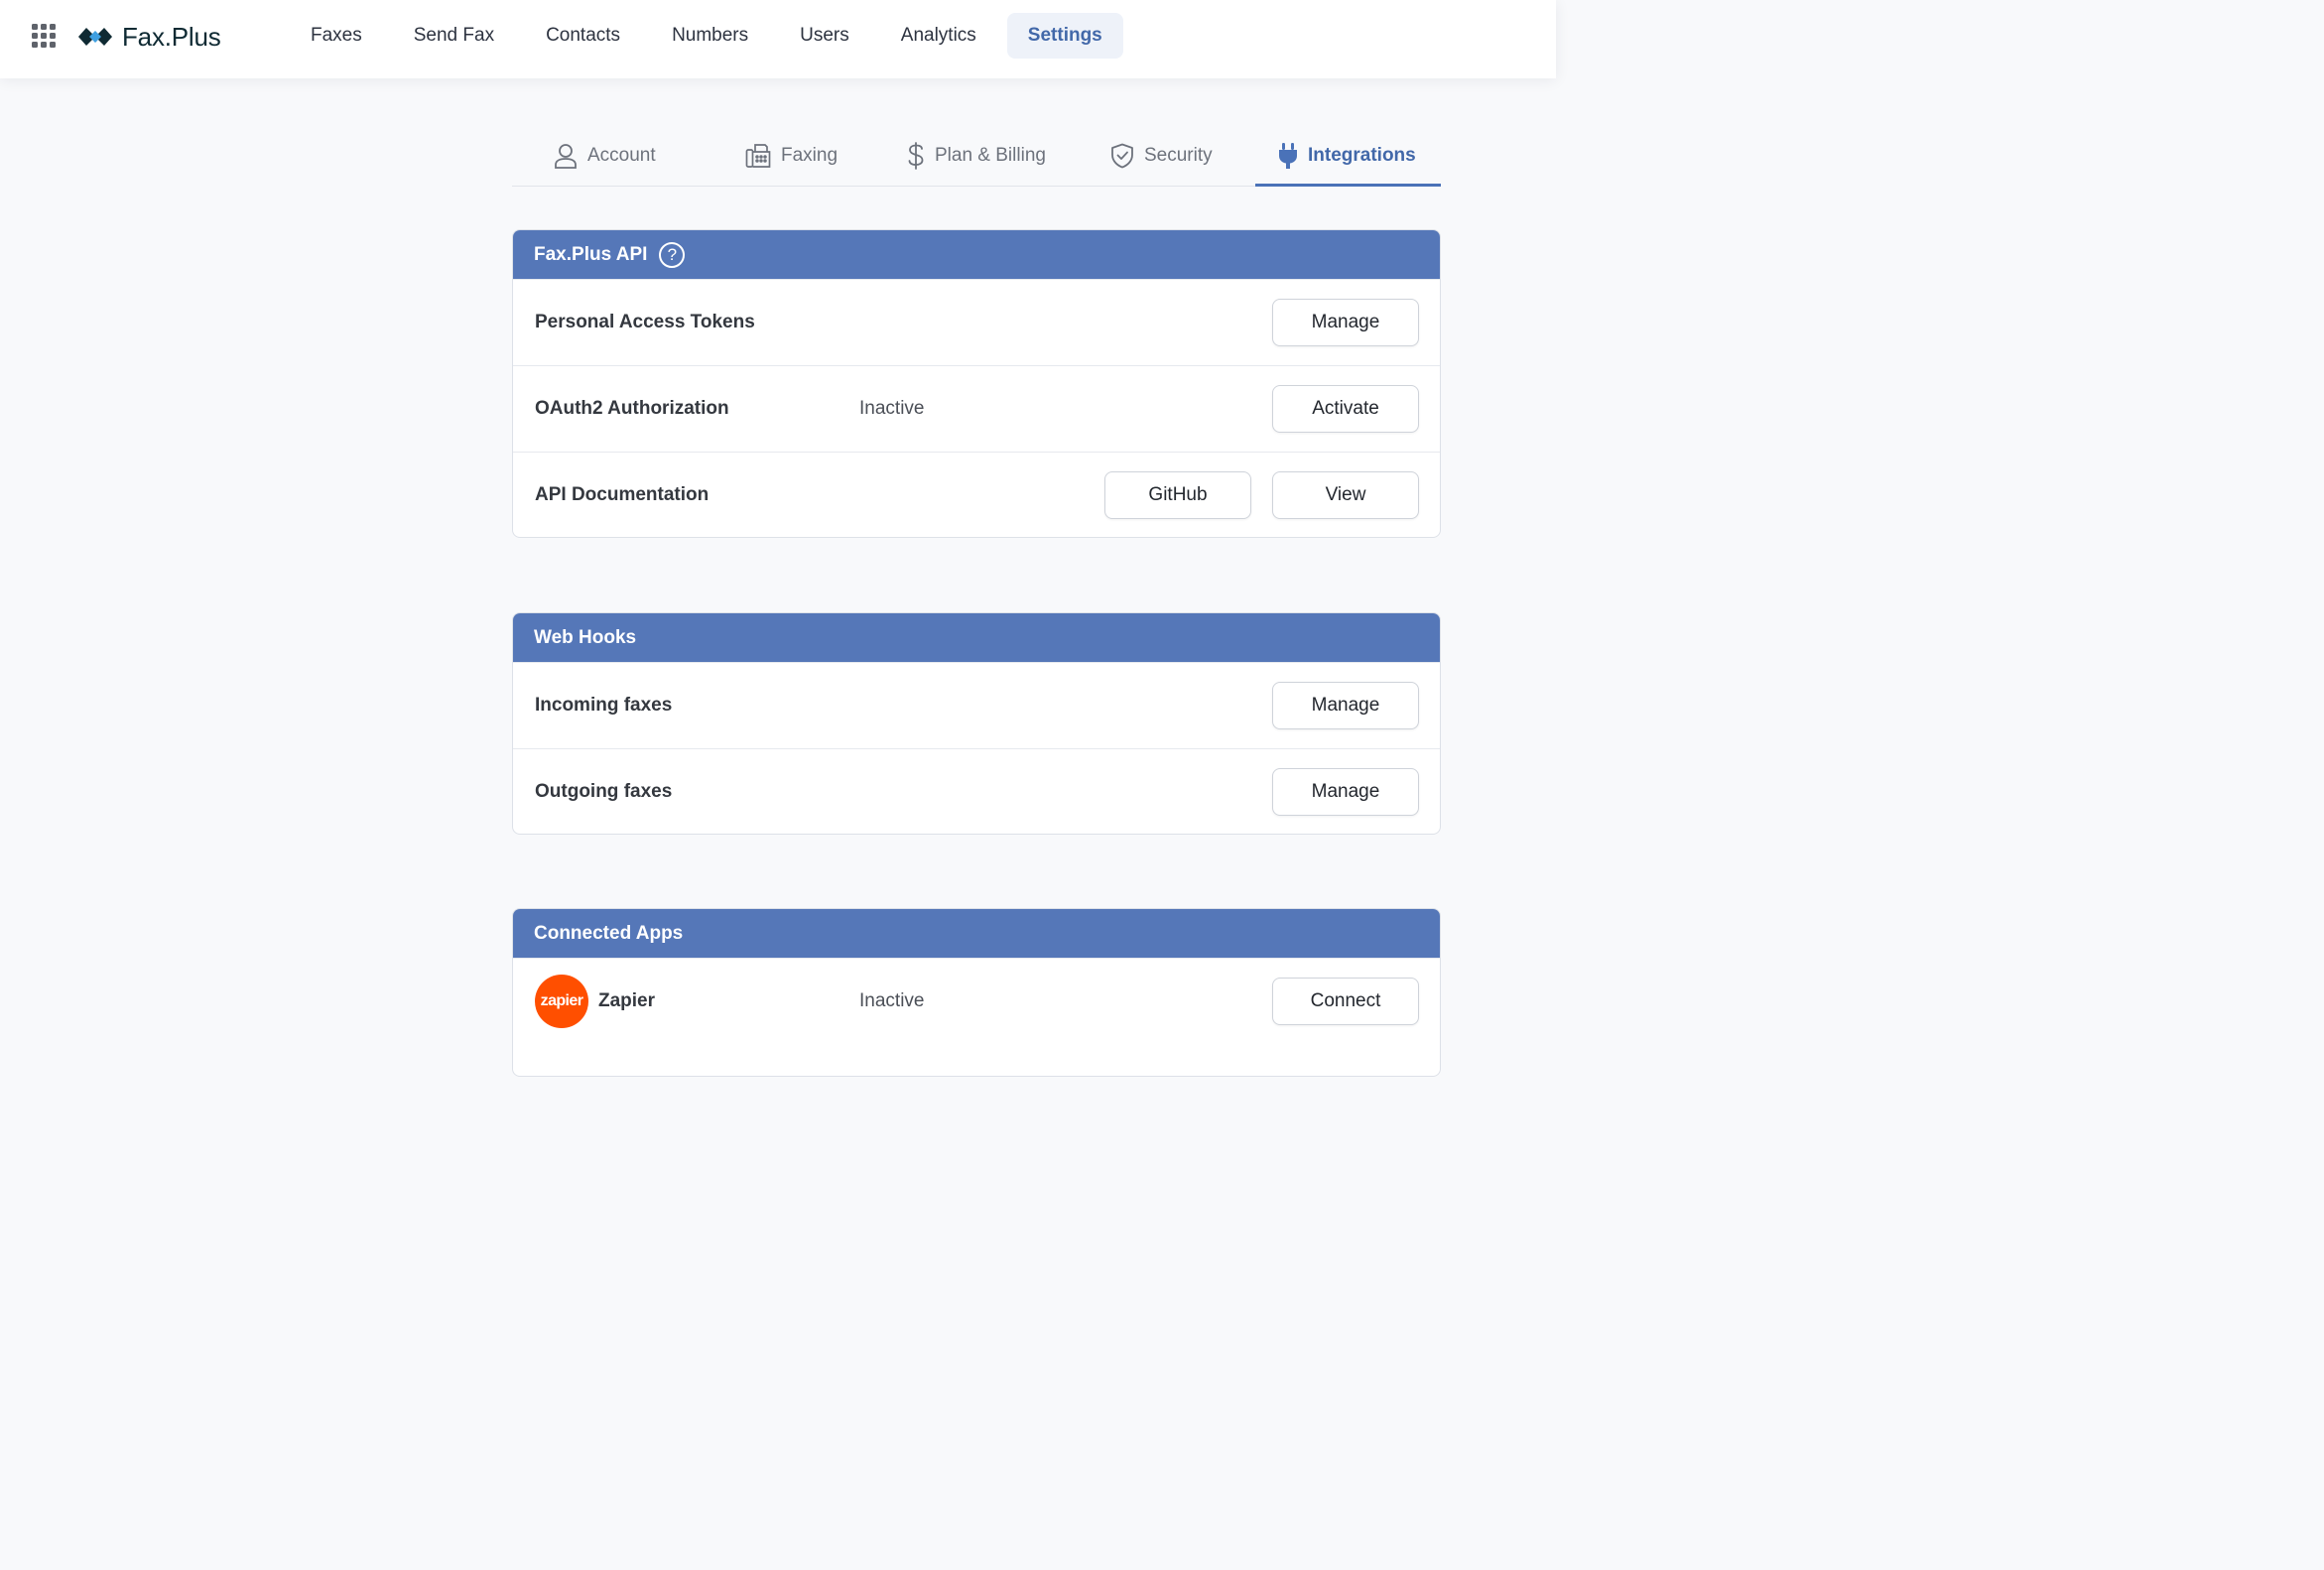 The image size is (2324, 1570). What do you see at coordinates (632, 409) in the screenshot?
I see `row-title: OAuth2 Authorization` at bounding box center [632, 409].